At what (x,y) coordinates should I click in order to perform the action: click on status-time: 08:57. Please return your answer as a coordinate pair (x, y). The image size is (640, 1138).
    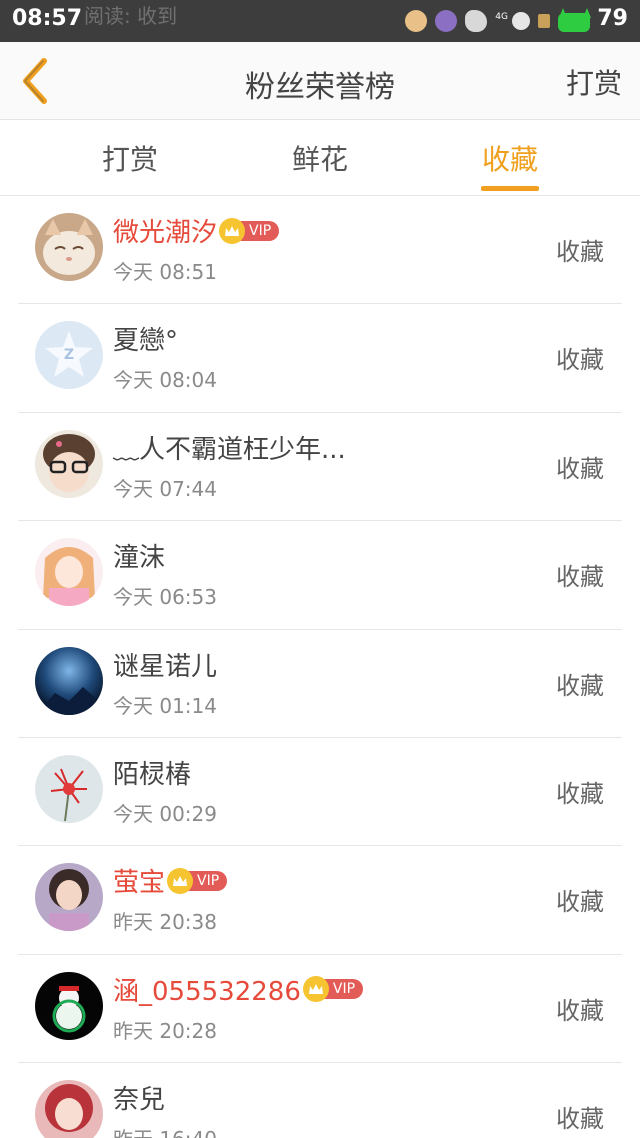
    Looking at the image, I should click on (47, 18).